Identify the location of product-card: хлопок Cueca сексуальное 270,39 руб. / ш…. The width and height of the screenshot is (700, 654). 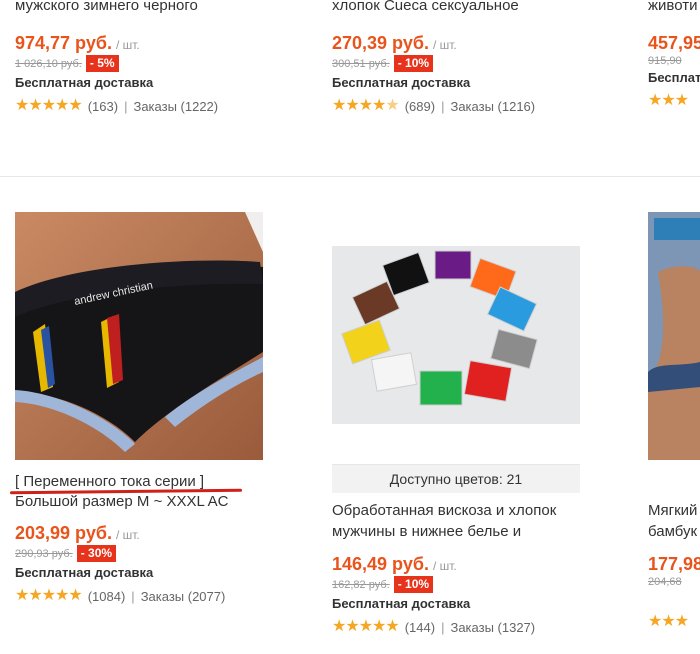
(433, 57).